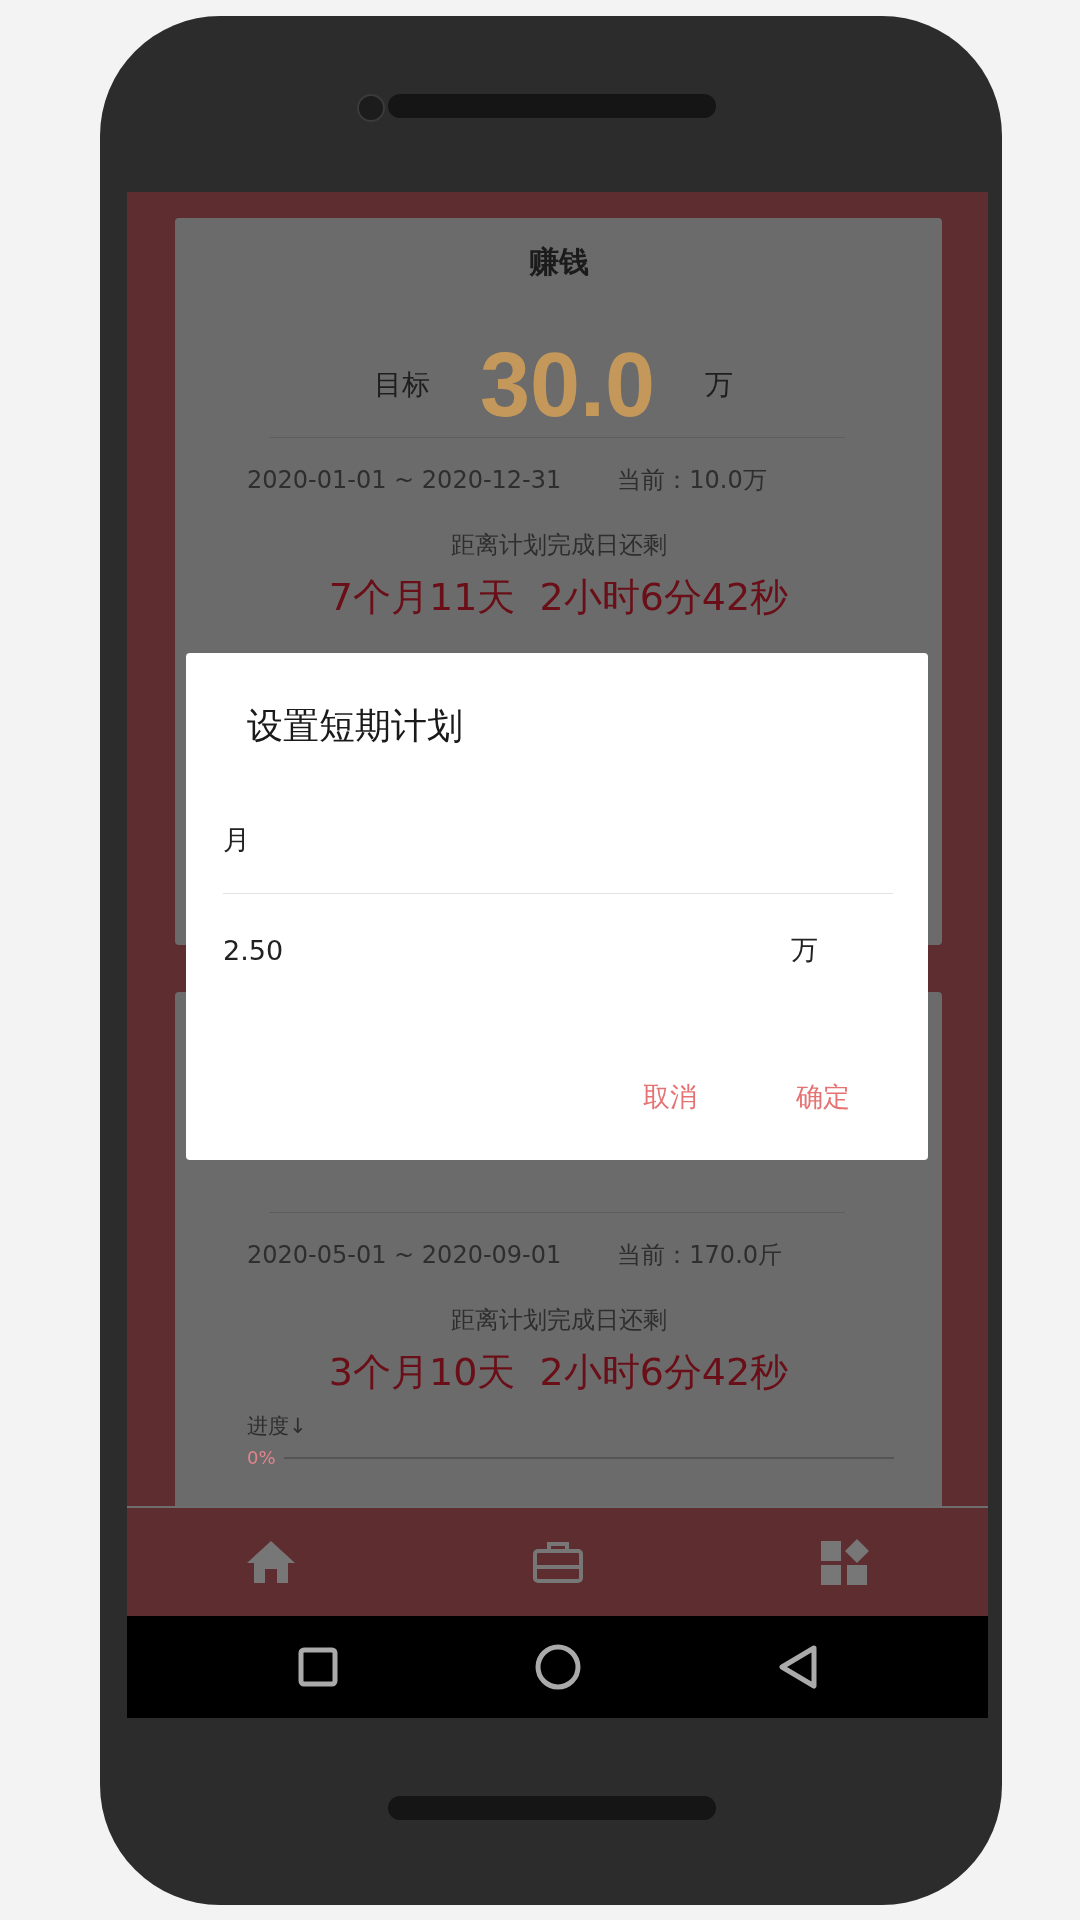 This screenshot has height=1920, width=1080. Describe the element at coordinates (805, 950) in the screenshot. I see `amount-unit: 万` at that location.